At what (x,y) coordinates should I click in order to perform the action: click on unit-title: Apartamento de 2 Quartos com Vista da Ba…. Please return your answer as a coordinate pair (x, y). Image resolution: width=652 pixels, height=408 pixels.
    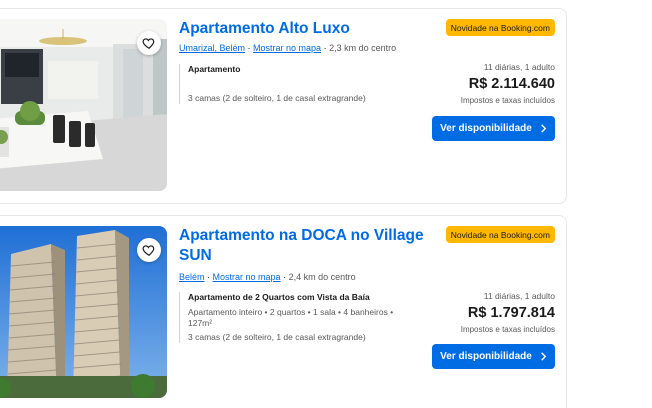
    Looking at the image, I should click on (279, 297).